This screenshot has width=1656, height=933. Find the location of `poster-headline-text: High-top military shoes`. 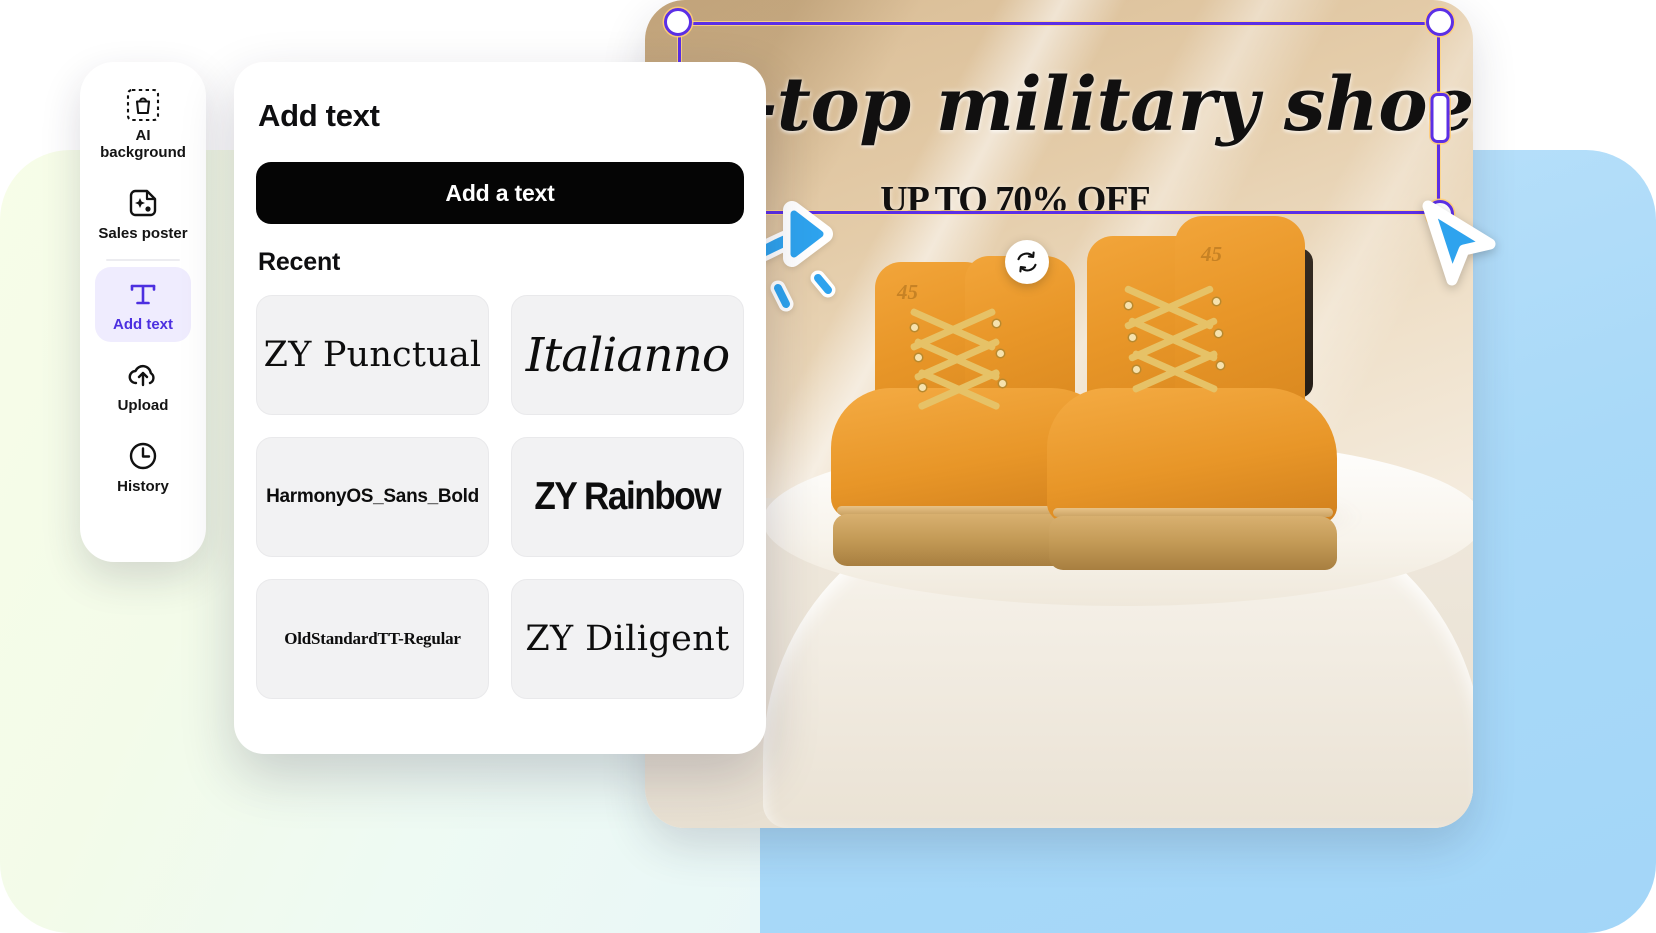

poster-headline-text: High-top military shoes is located at coordinates (1059, 105).